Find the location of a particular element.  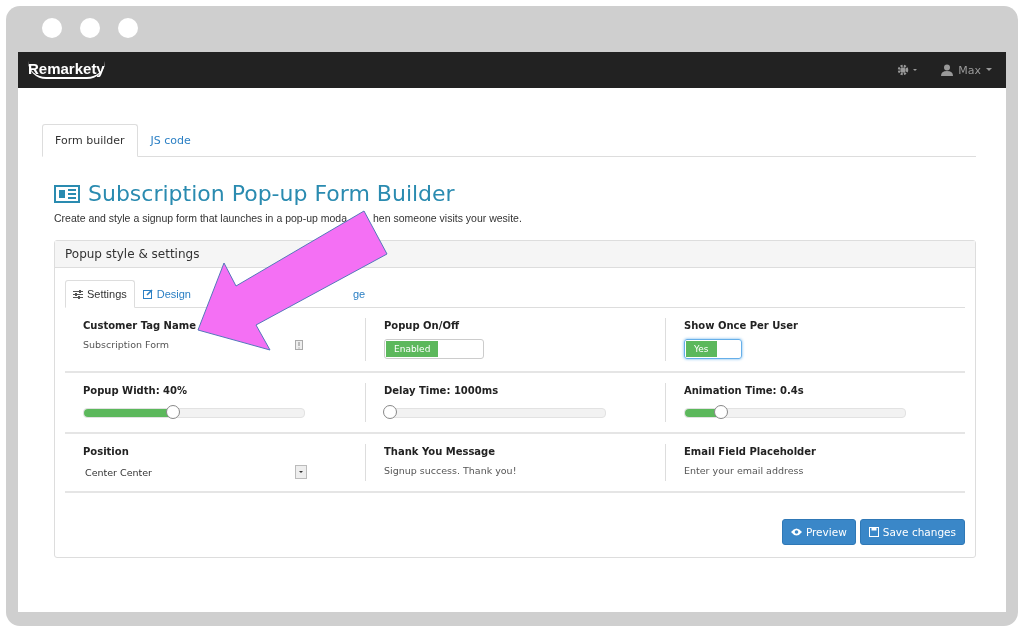

position-dropdown: Center Center is located at coordinates (195, 472).